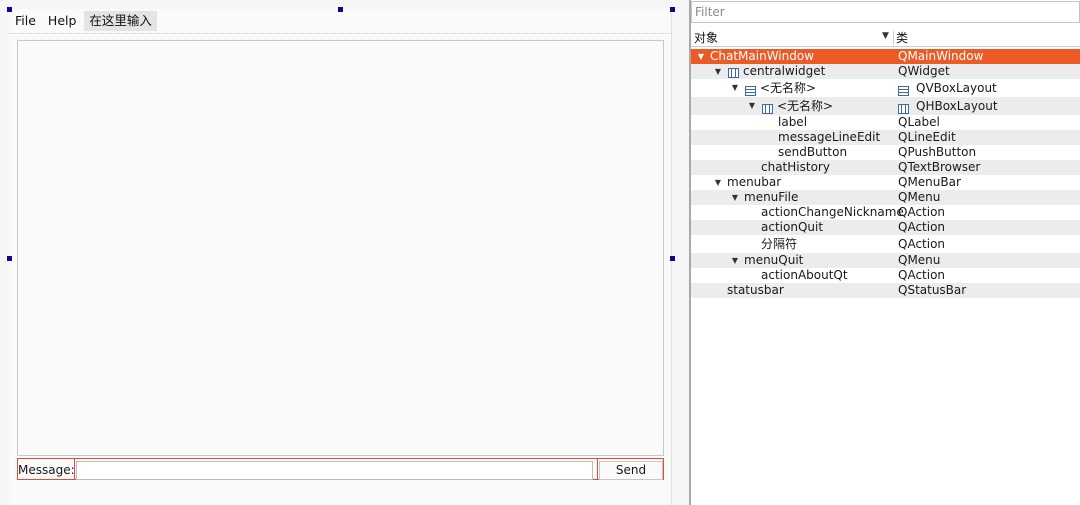  What do you see at coordinates (885, 244) in the screenshot?
I see `tree-row: 分隔符 QAction` at bounding box center [885, 244].